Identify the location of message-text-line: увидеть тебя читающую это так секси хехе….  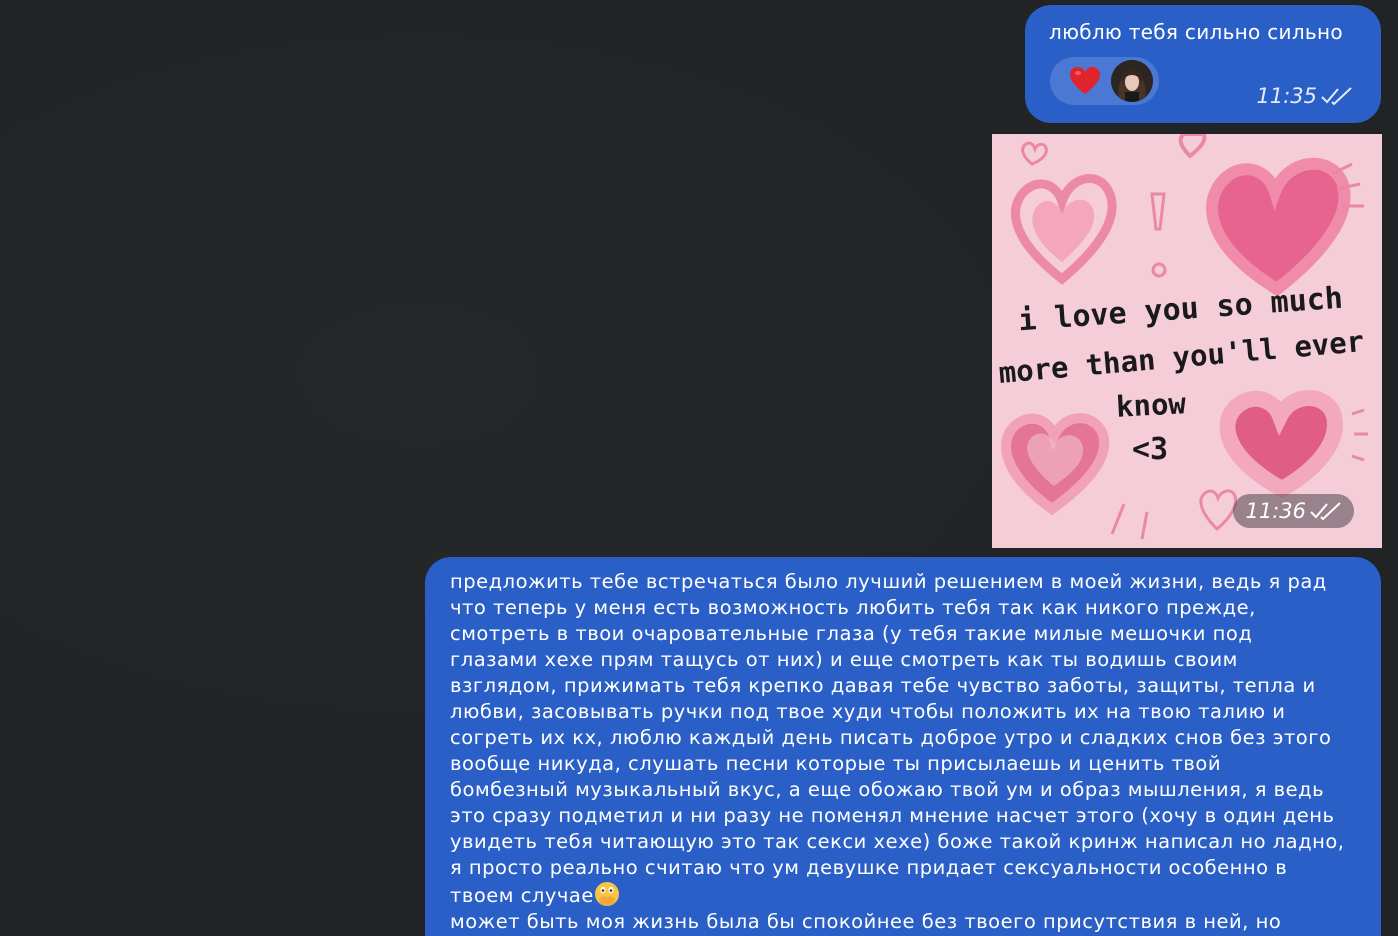
(897, 841).